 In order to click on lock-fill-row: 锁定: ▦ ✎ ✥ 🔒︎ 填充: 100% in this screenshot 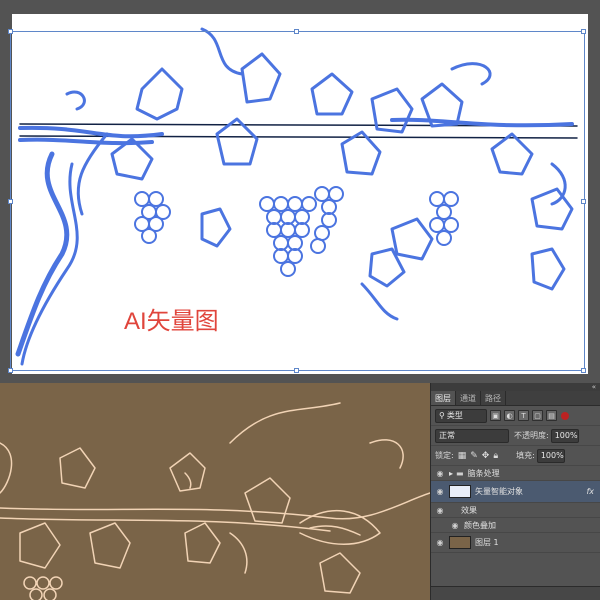, I will do `click(515, 456)`.